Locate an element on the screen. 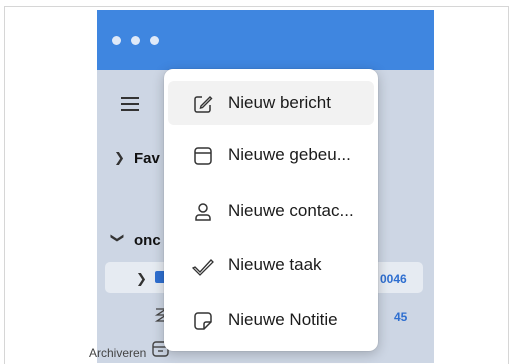 This screenshot has width=513, height=364. checkmark-icon is located at coordinates (203, 267).